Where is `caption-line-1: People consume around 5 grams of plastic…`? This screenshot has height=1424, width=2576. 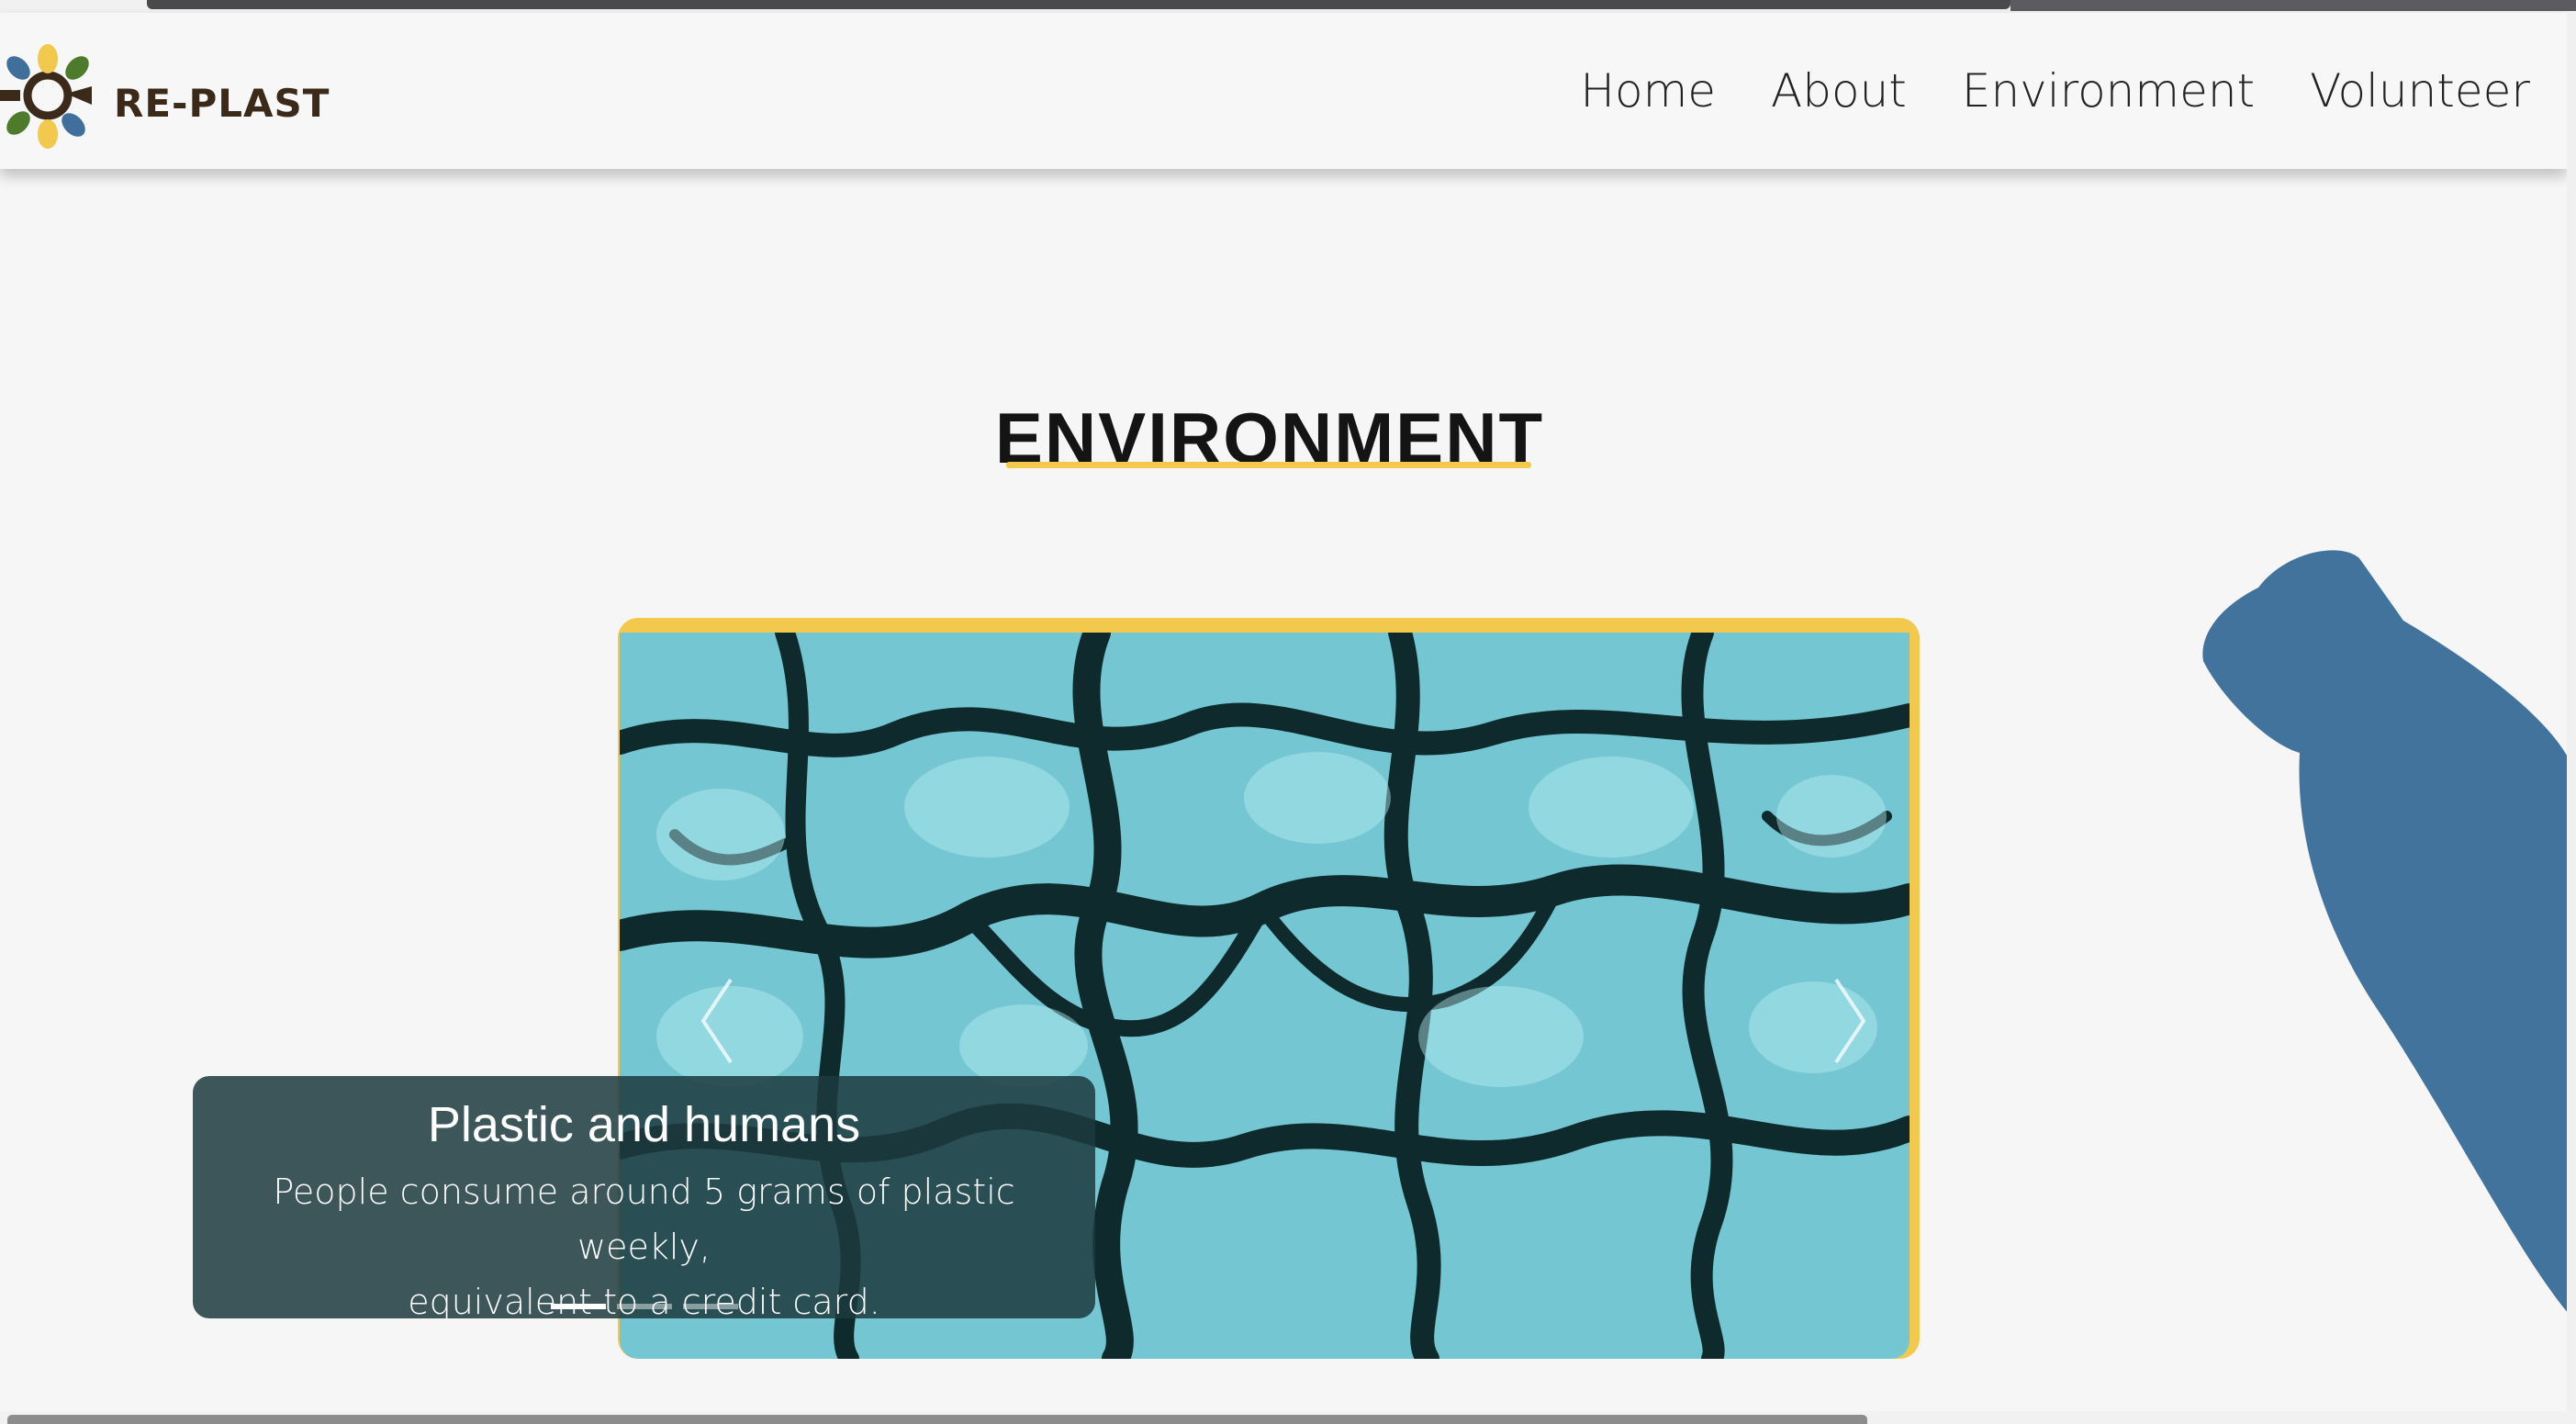
caption-line-1: People consume around 5 grams of plastic… is located at coordinates (644, 1219).